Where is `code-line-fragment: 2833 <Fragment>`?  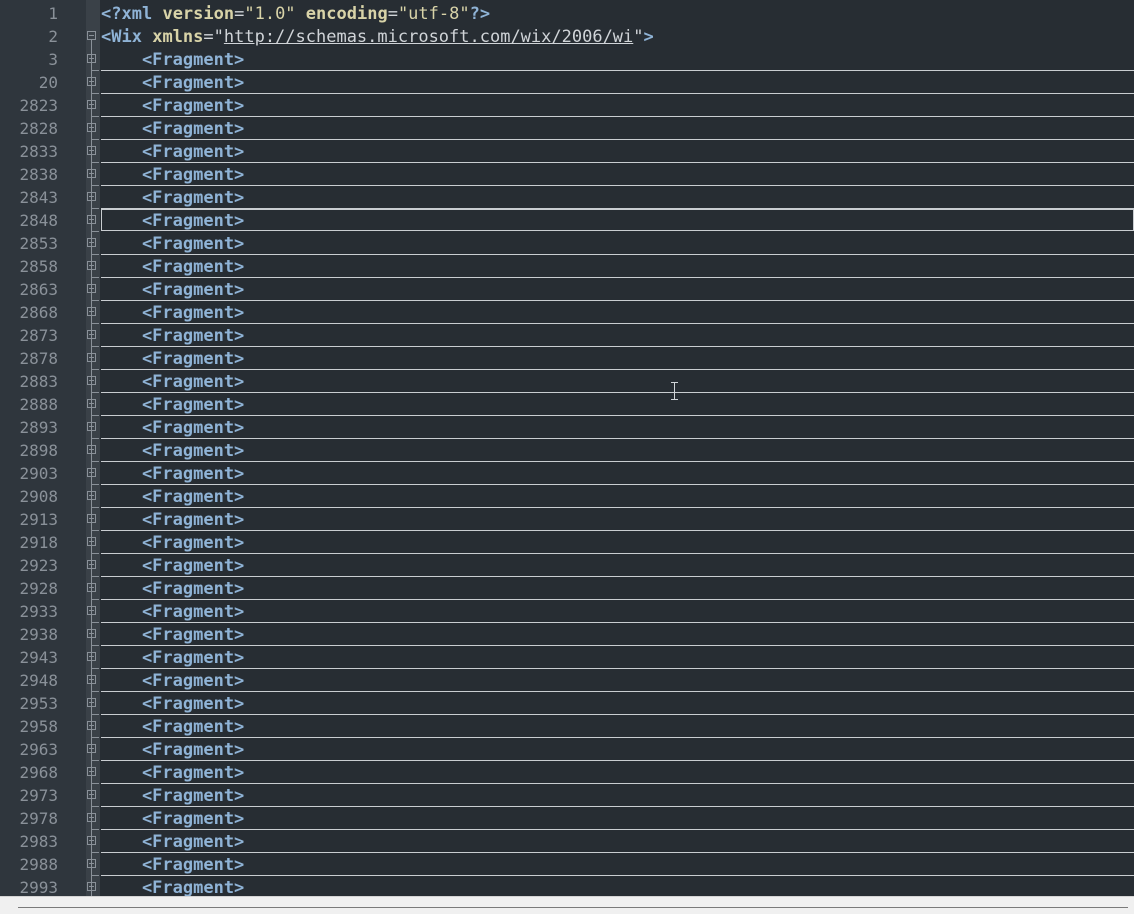 code-line-fragment: 2833 <Fragment> is located at coordinates (567, 151).